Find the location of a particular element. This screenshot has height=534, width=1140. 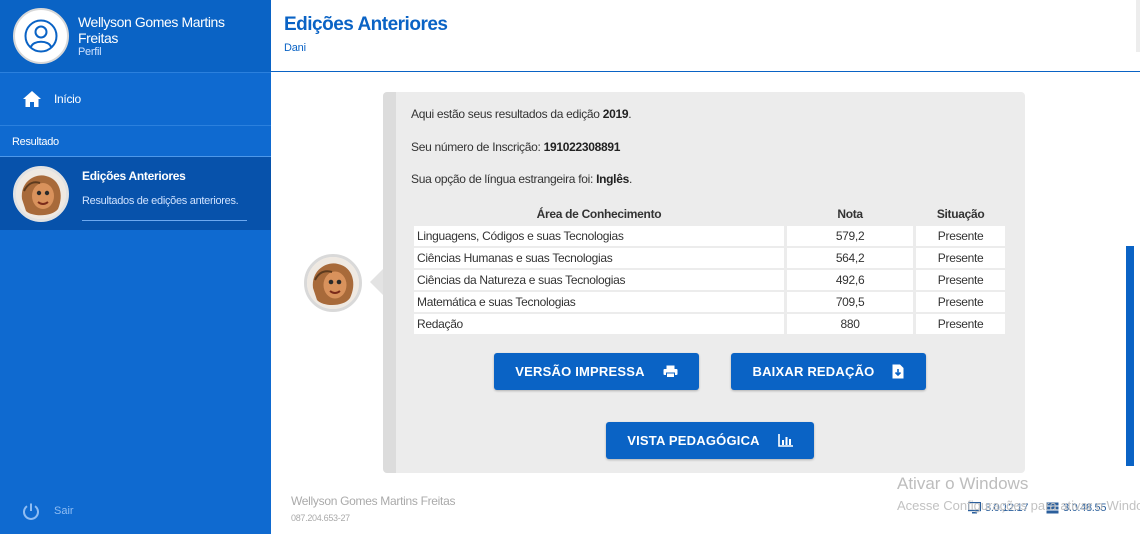

language-value: Inglês is located at coordinates (612, 179).